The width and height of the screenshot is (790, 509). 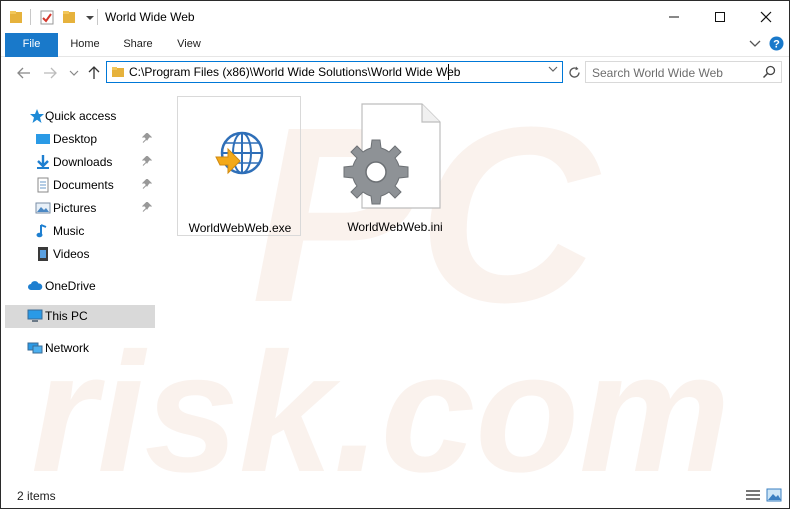 What do you see at coordinates (43, 208) in the screenshot?
I see `pictures-icon` at bounding box center [43, 208].